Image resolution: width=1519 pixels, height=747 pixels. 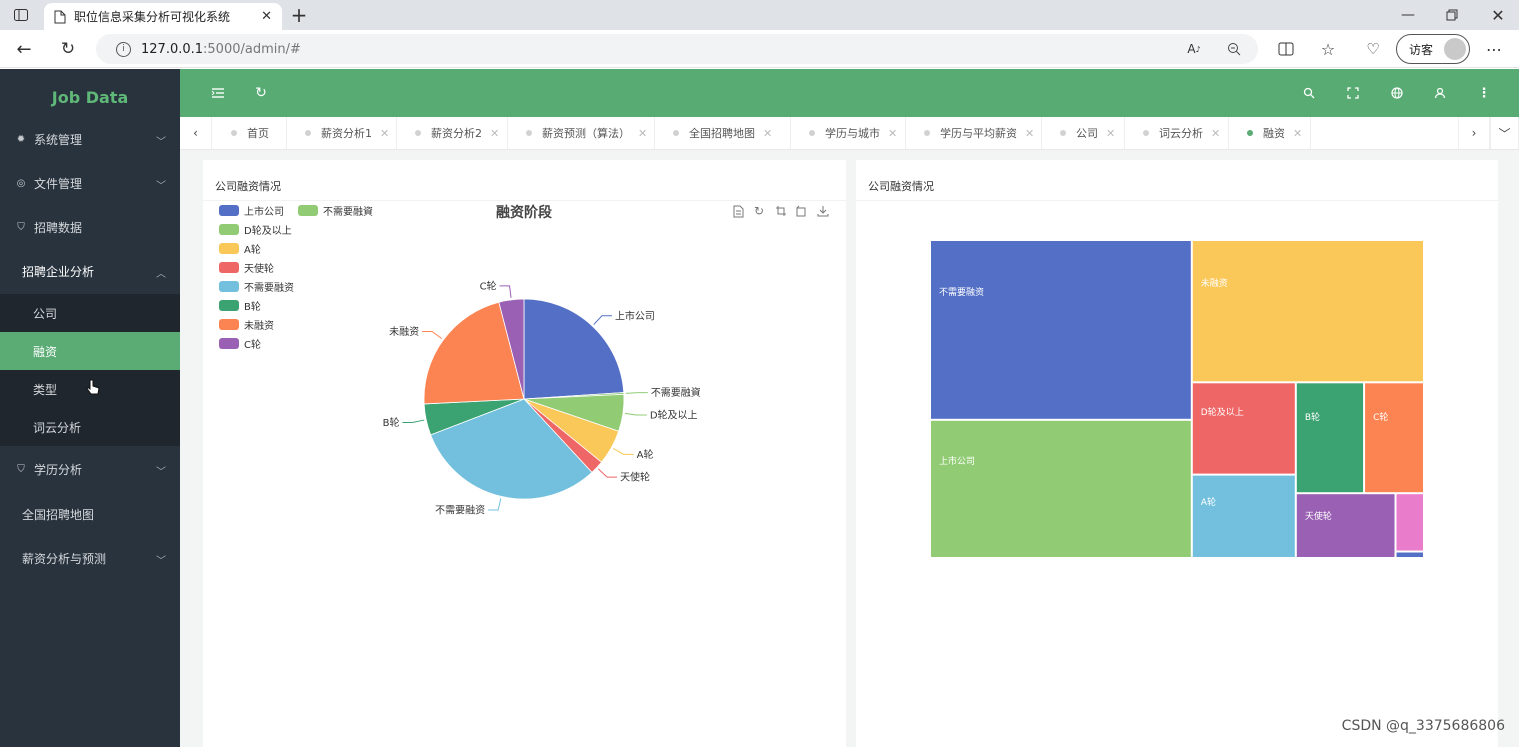 I want to click on tab-4: 全国招聘地图 ✕, so click(x=723, y=133).